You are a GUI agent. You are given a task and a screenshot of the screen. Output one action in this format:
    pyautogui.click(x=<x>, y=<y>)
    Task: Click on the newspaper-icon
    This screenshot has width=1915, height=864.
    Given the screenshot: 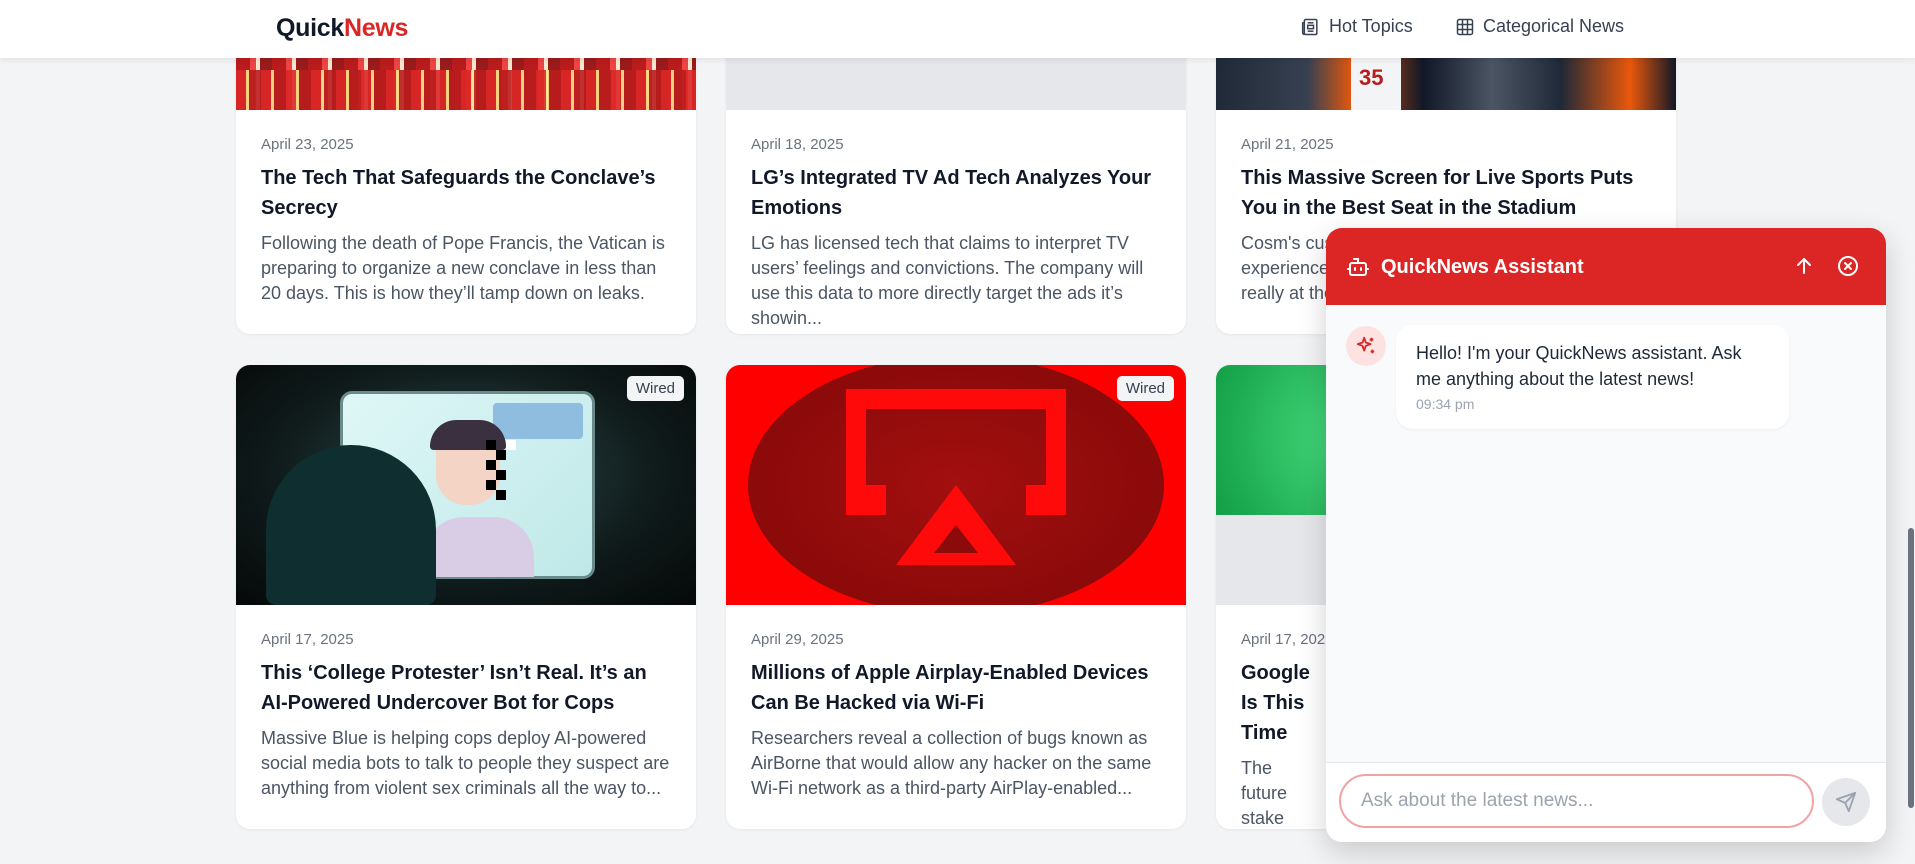 What is the action you would take?
    pyautogui.click(x=1309, y=26)
    